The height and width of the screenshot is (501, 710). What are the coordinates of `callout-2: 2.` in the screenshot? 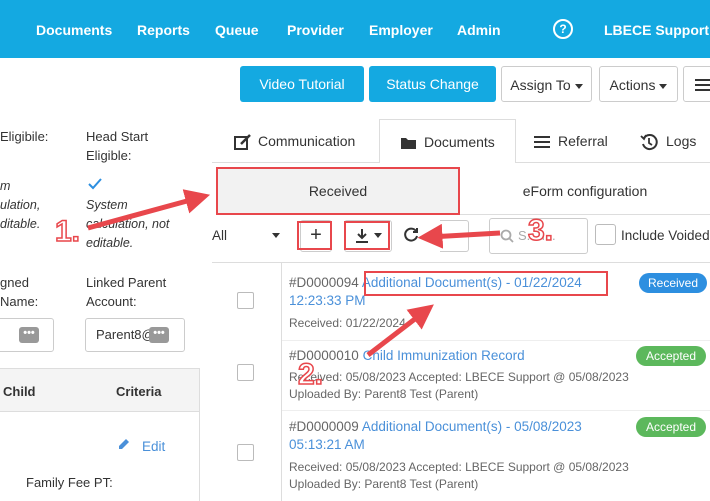 It's located at (310, 374).